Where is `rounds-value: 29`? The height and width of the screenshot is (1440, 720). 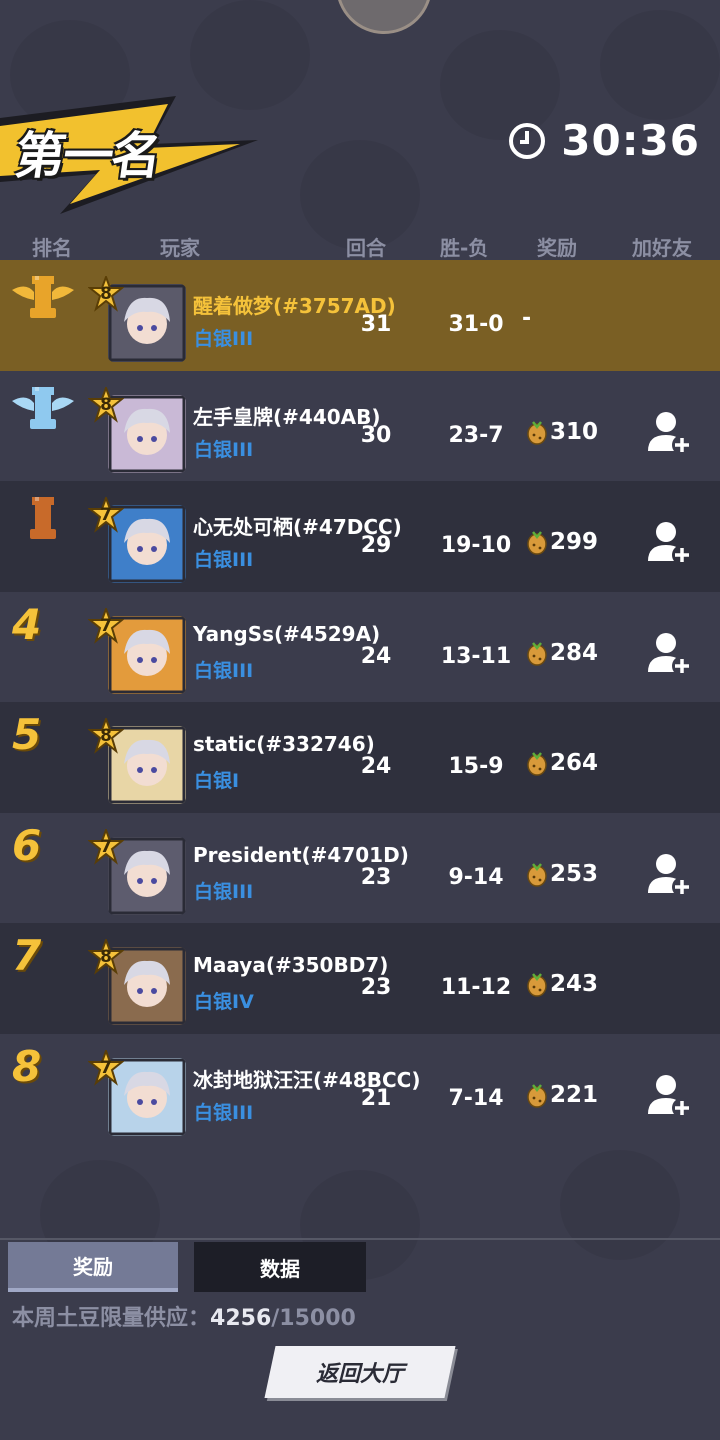
rounds-value: 29 is located at coordinates (376, 545).